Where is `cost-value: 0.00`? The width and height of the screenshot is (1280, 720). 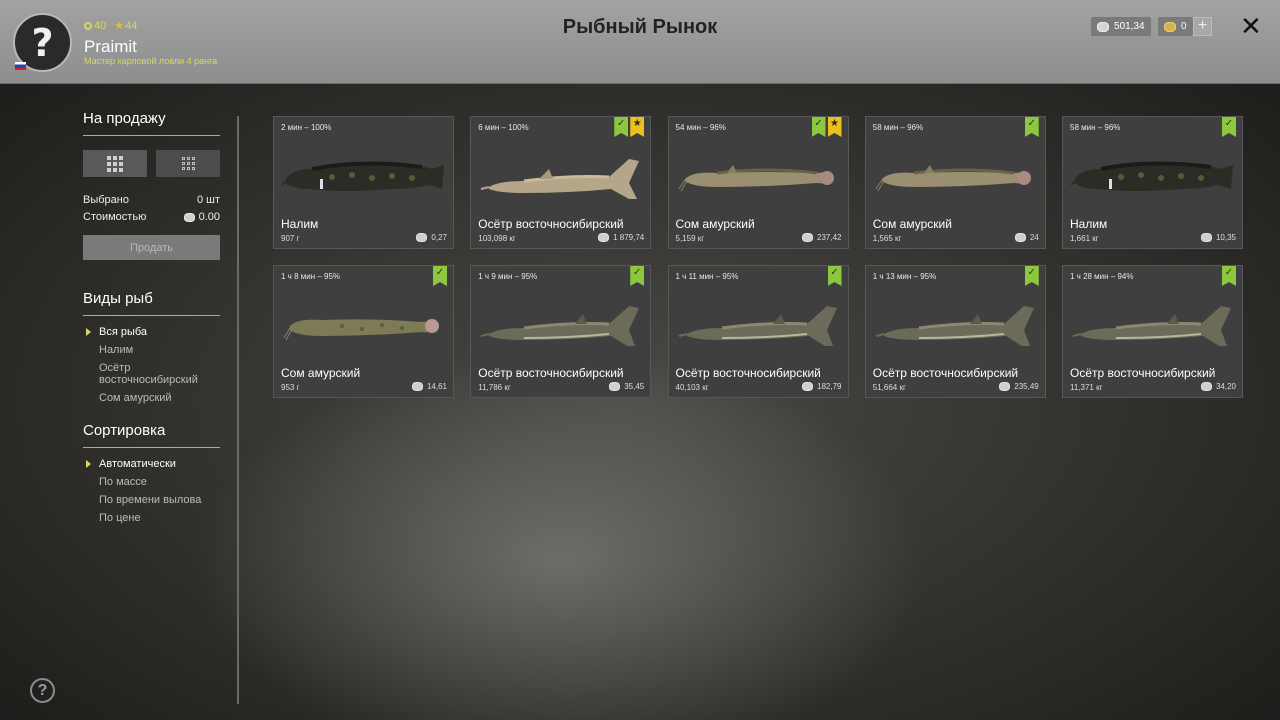
cost-value: 0.00 is located at coordinates (209, 217).